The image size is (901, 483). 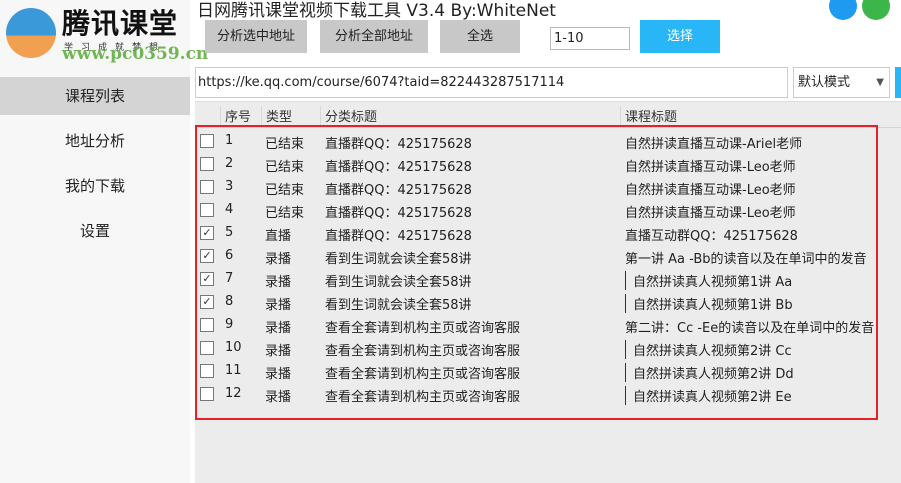 I want to click on table-row: ✓ 7 录播 看到生词就会读全套58讲 自然拼读真人视频第1讲 Aa, so click(x=535, y=279).